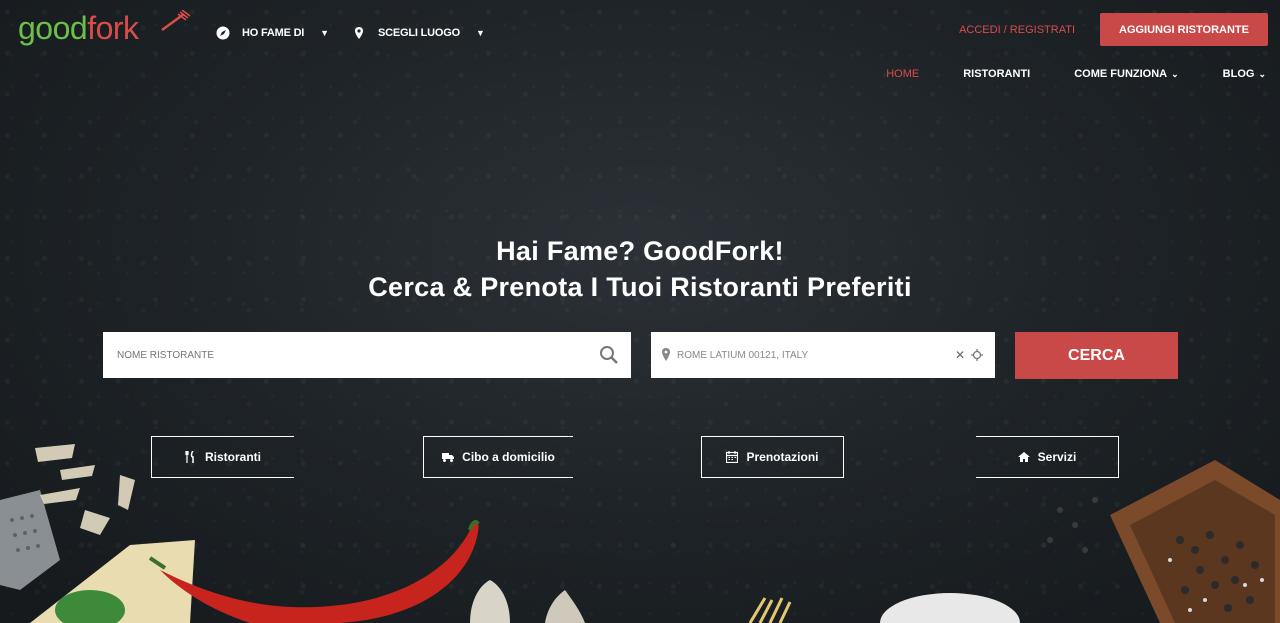  I want to click on restaurant-name-input, so click(351, 355).